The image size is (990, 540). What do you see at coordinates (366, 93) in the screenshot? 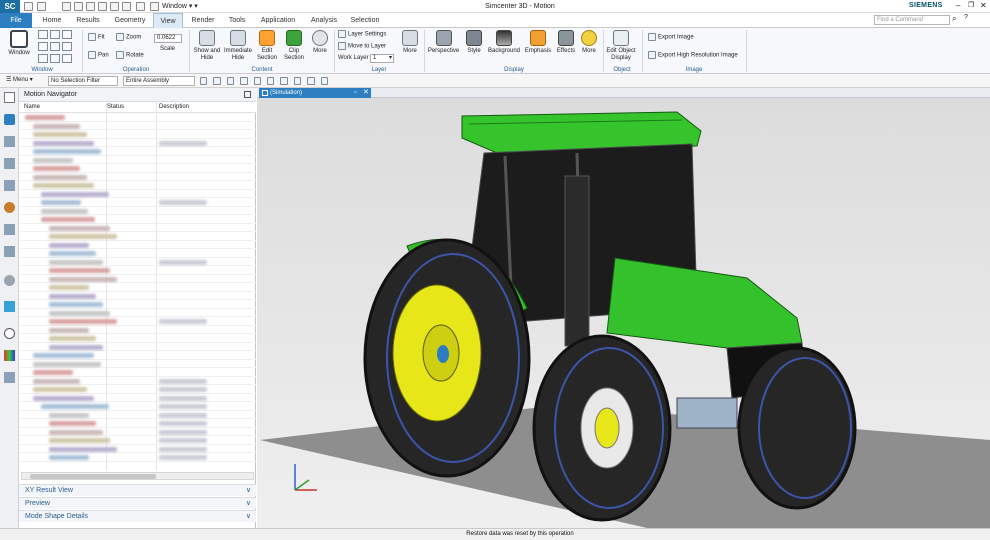
I see `document-close-icon: ✕` at bounding box center [366, 93].